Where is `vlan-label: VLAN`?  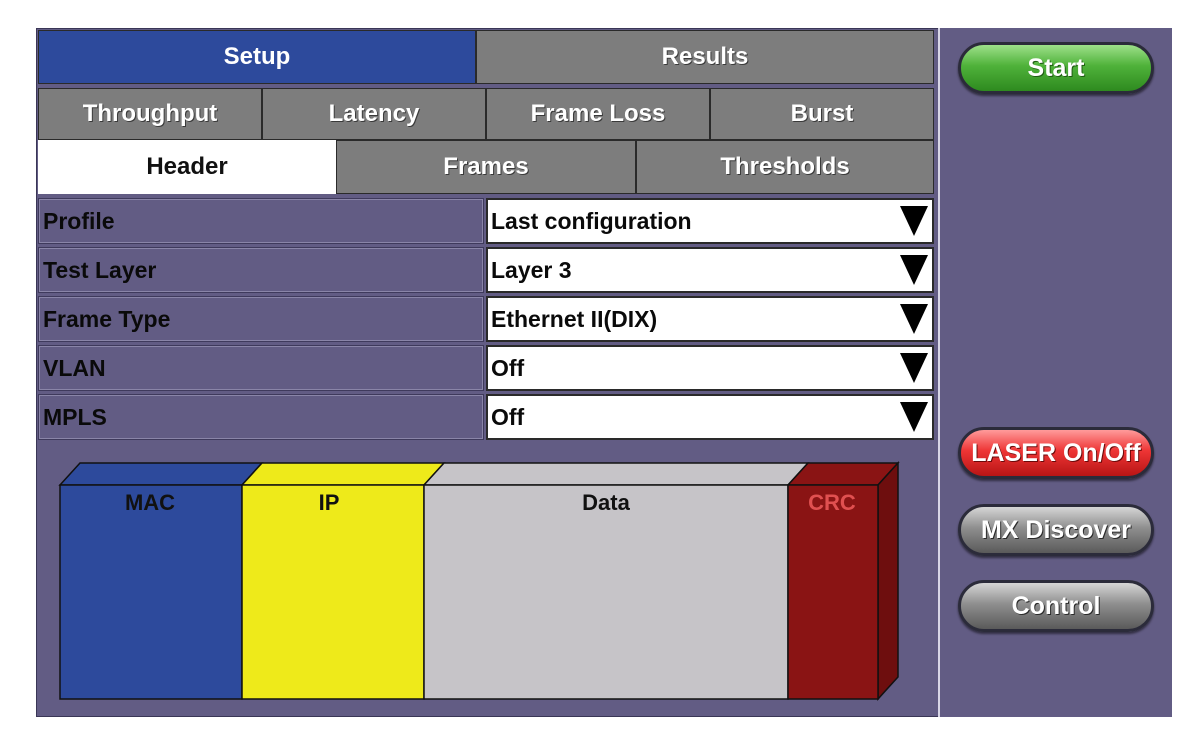
vlan-label: VLAN is located at coordinates (261, 368).